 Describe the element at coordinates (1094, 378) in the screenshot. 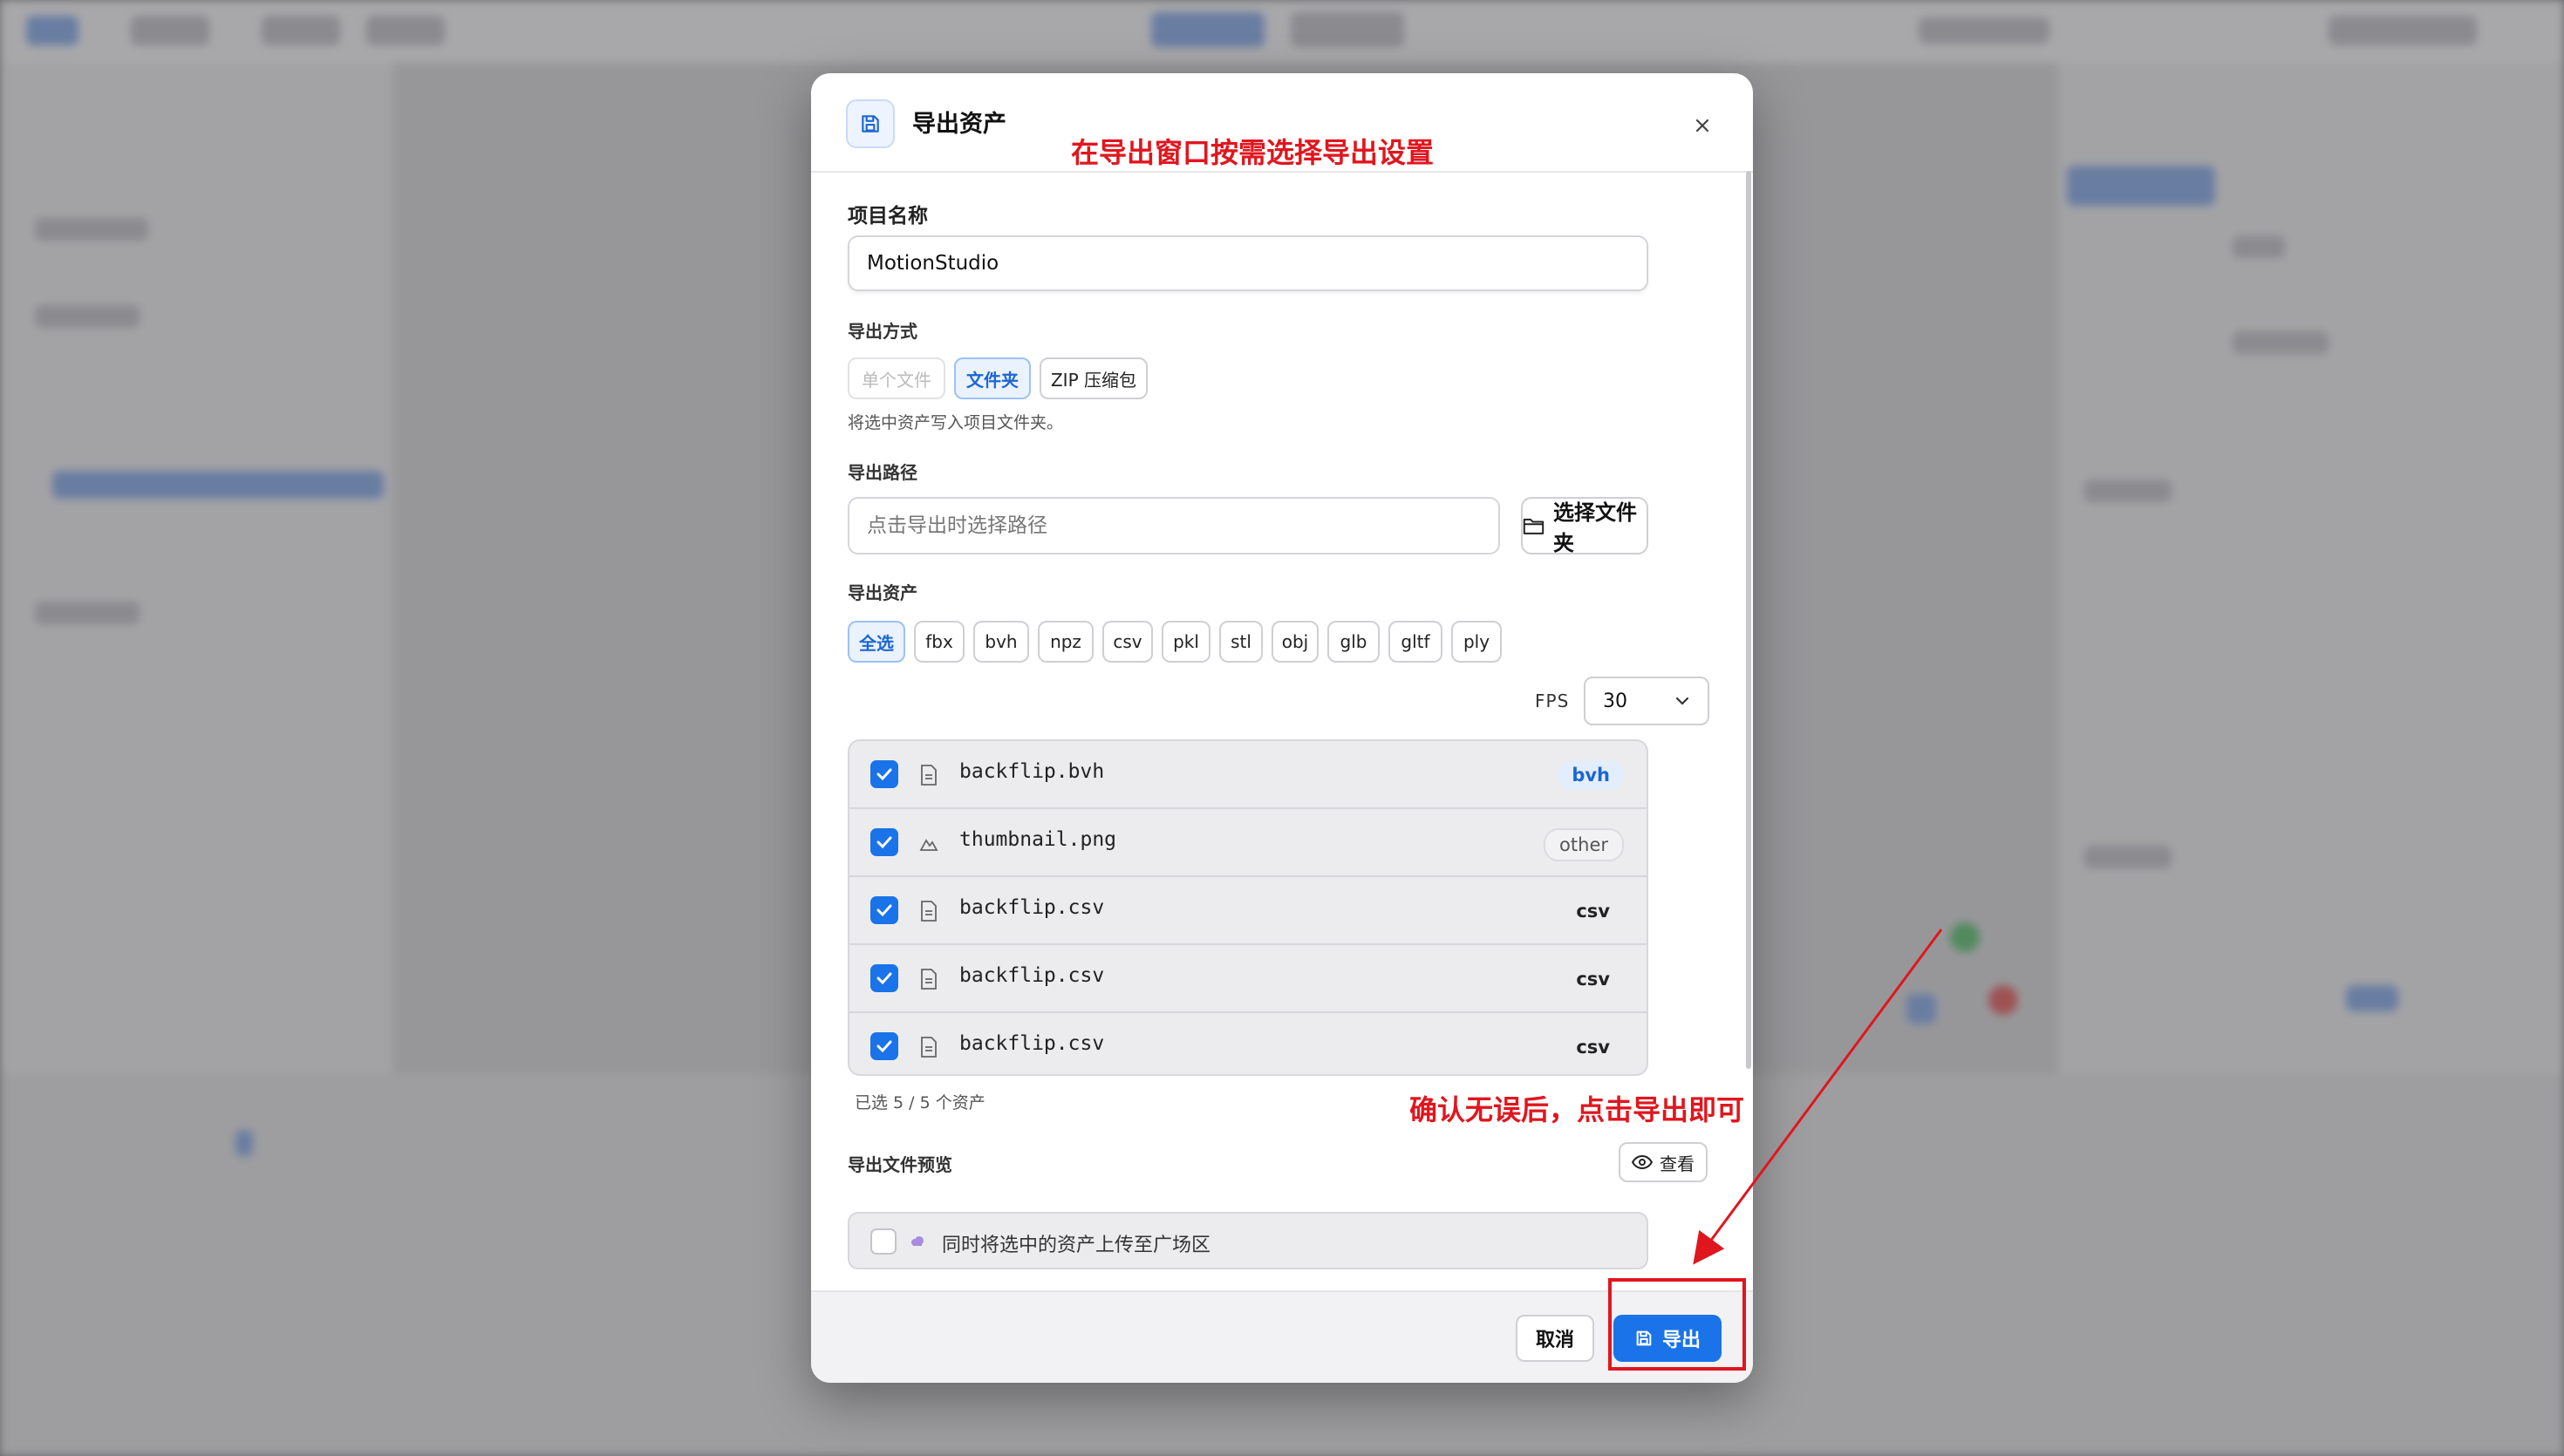

I see `export-mode-zip: ZIP 压缩包` at that location.